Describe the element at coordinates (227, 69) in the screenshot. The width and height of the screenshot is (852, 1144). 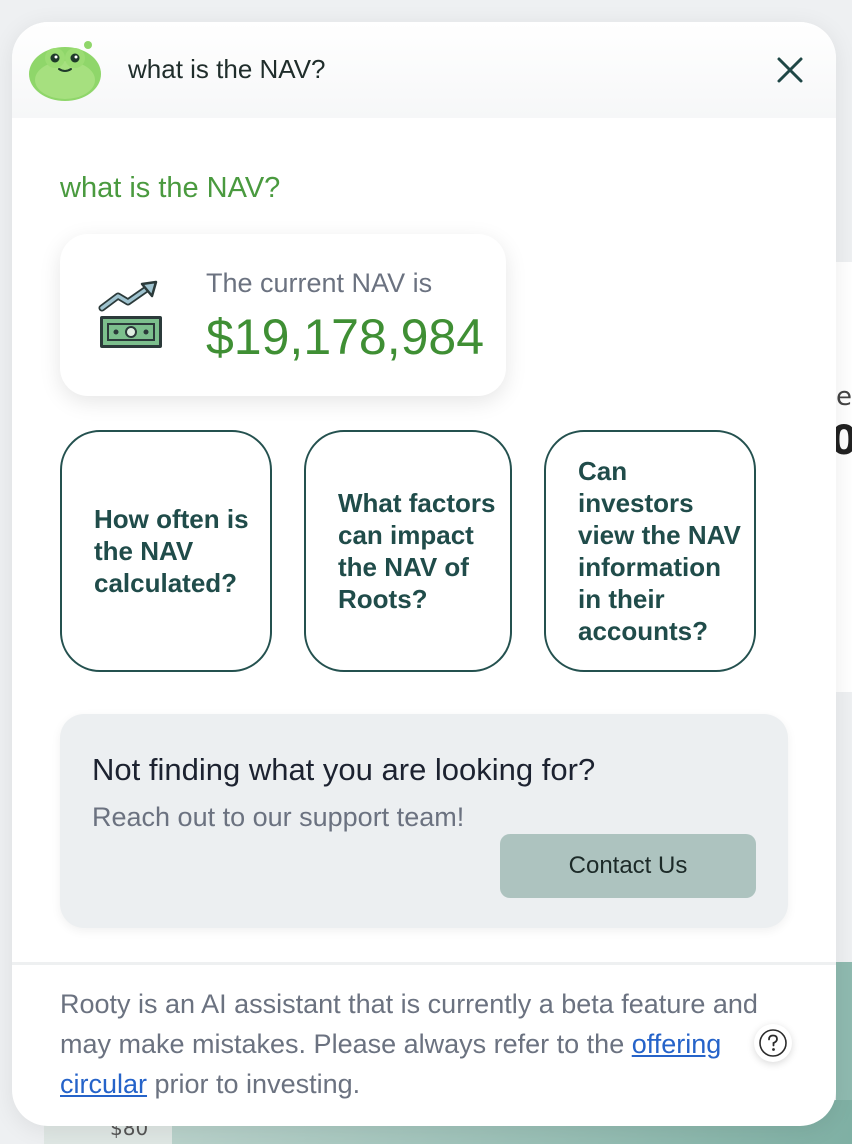
I see `header-title: what is the NAV?` at that location.